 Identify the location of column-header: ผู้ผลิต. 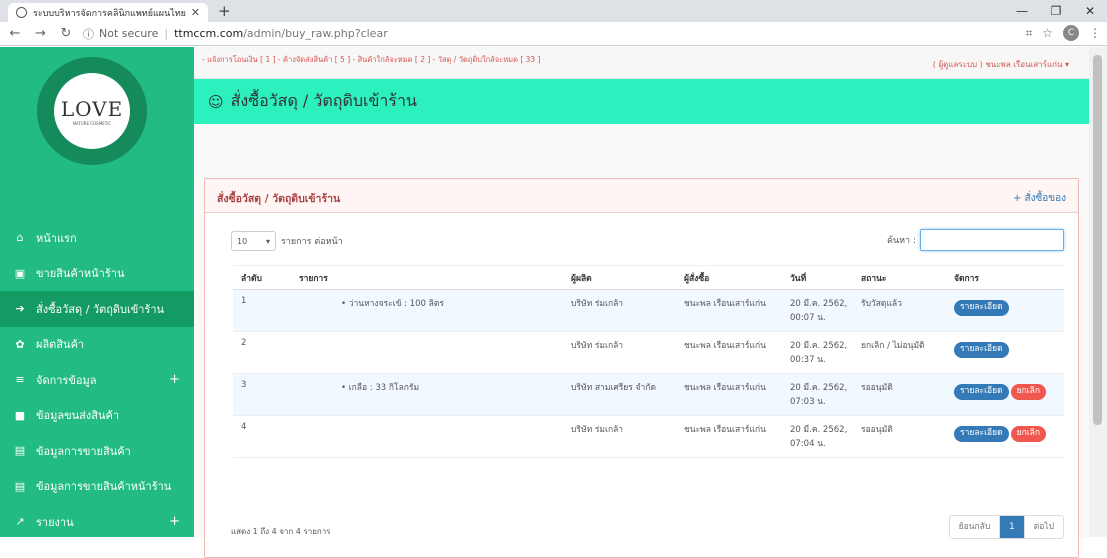
(619, 277).